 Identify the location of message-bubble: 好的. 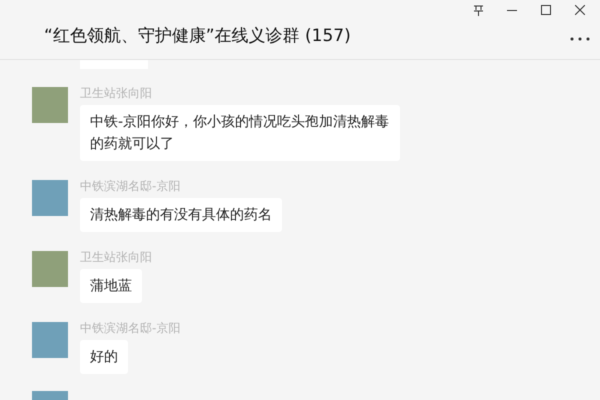
(104, 357).